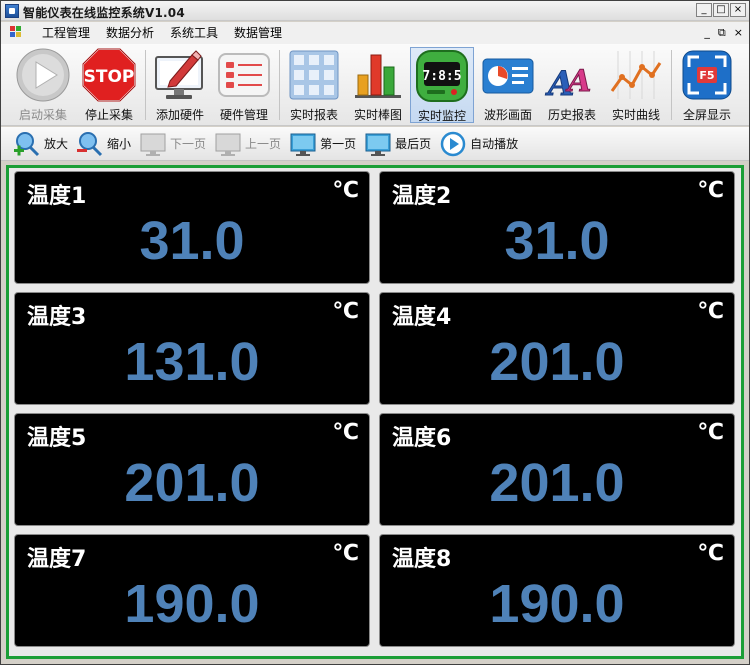  Describe the element at coordinates (422, 559) in the screenshot. I see `meter-name: 温度8` at that location.